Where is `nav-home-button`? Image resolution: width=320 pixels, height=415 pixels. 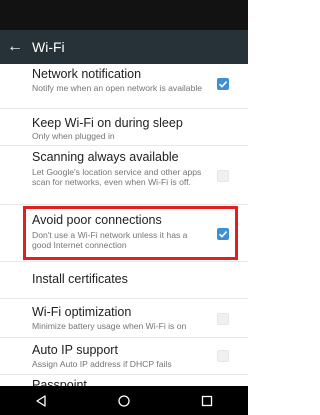
nav-home-button is located at coordinates (124, 400).